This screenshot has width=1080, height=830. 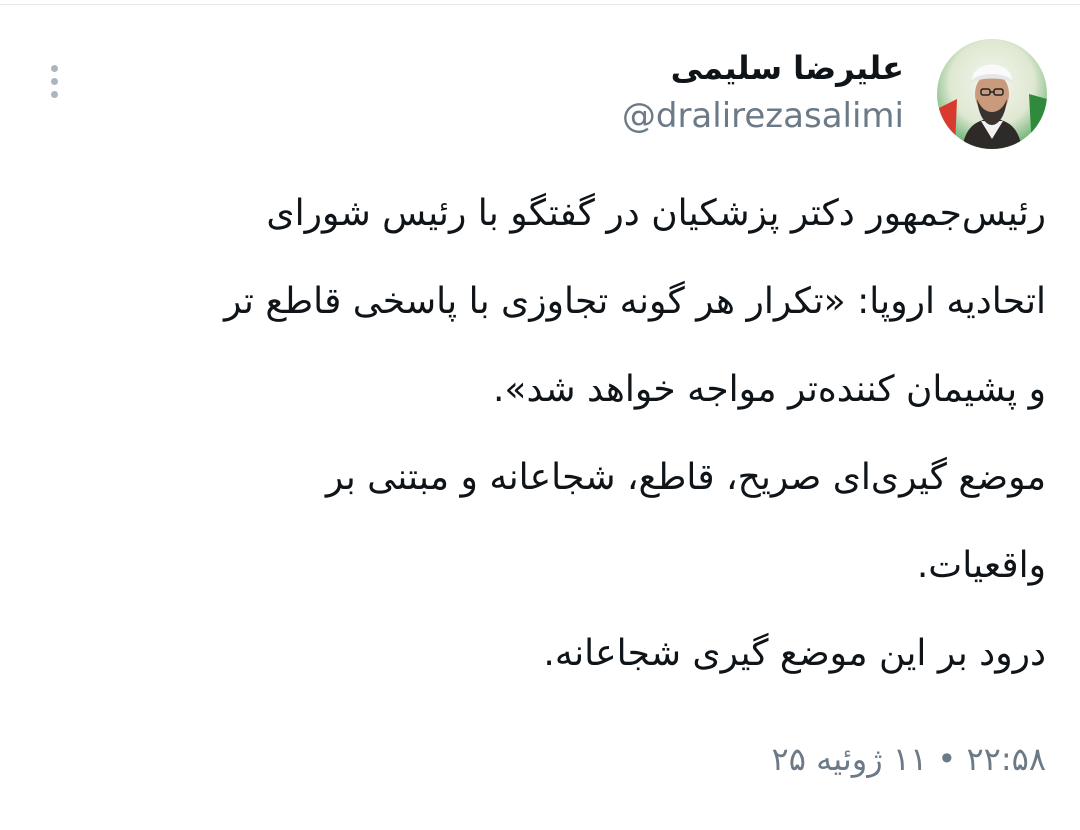 What do you see at coordinates (787, 68) in the screenshot?
I see `author-display-name: علیرضا سلیمی` at bounding box center [787, 68].